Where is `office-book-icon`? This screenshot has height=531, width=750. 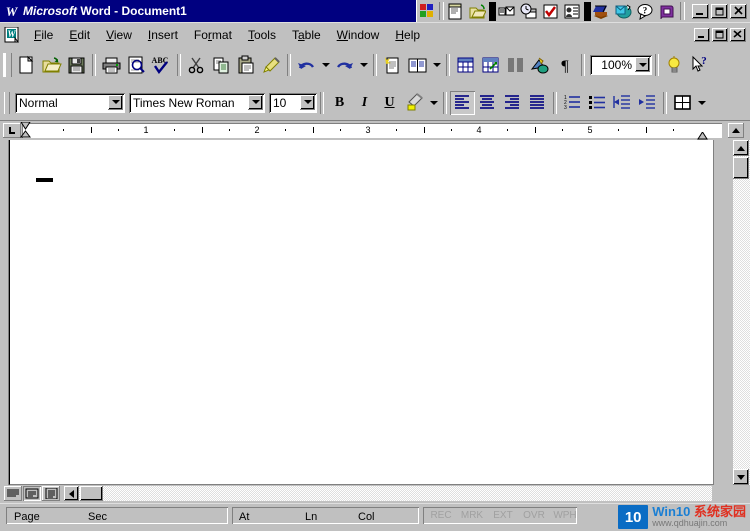 office-book-icon is located at coordinates (667, 11).